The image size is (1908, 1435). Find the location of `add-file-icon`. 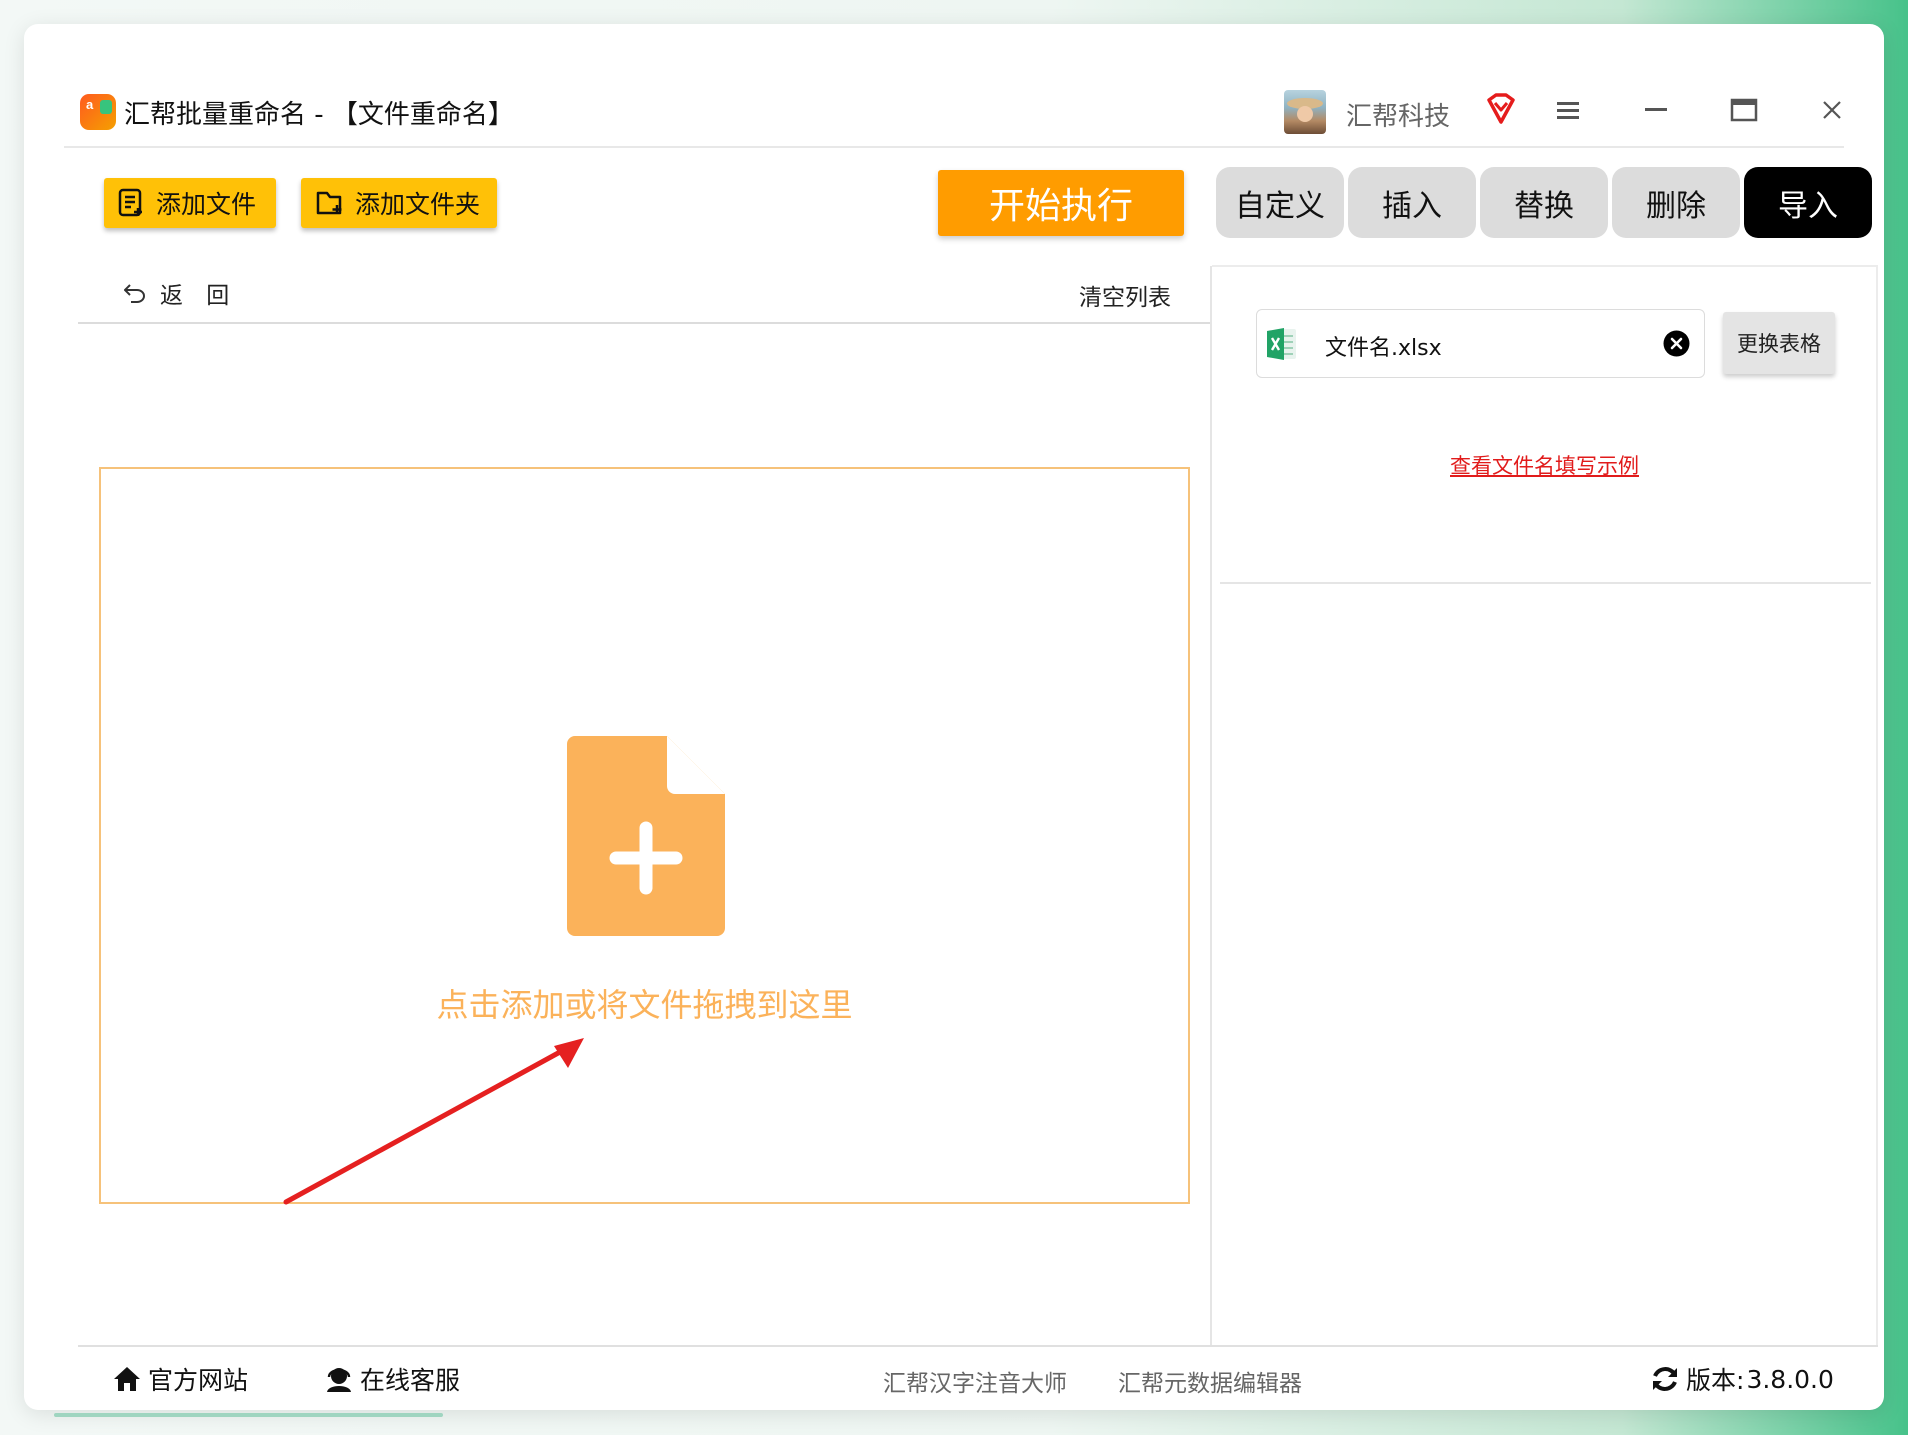

add-file-icon is located at coordinates (646, 836).